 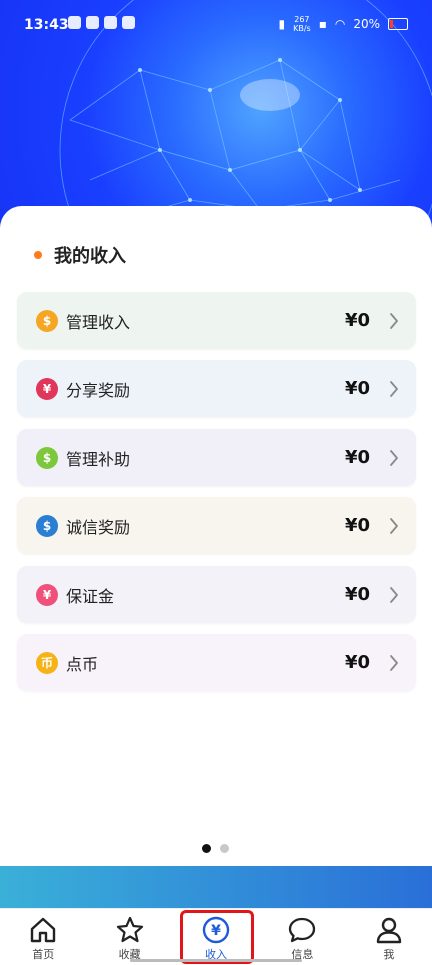 What do you see at coordinates (101, 22) in the screenshot?
I see `notification-icons` at bounding box center [101, 22].